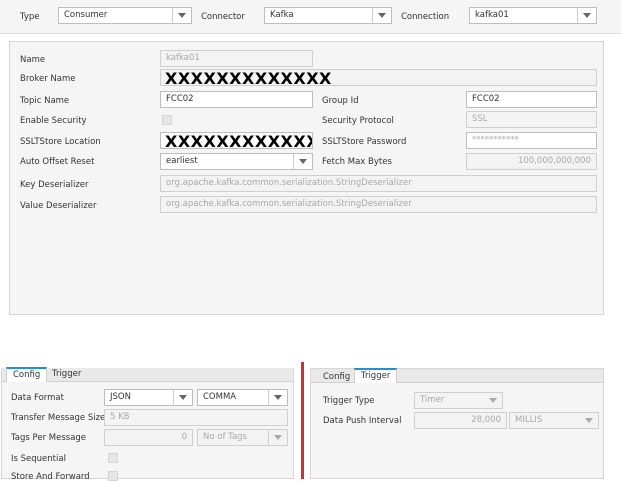 This screenshot has width=621, height=482. I want to click on connection-select: kafka01, so click(533, 15).